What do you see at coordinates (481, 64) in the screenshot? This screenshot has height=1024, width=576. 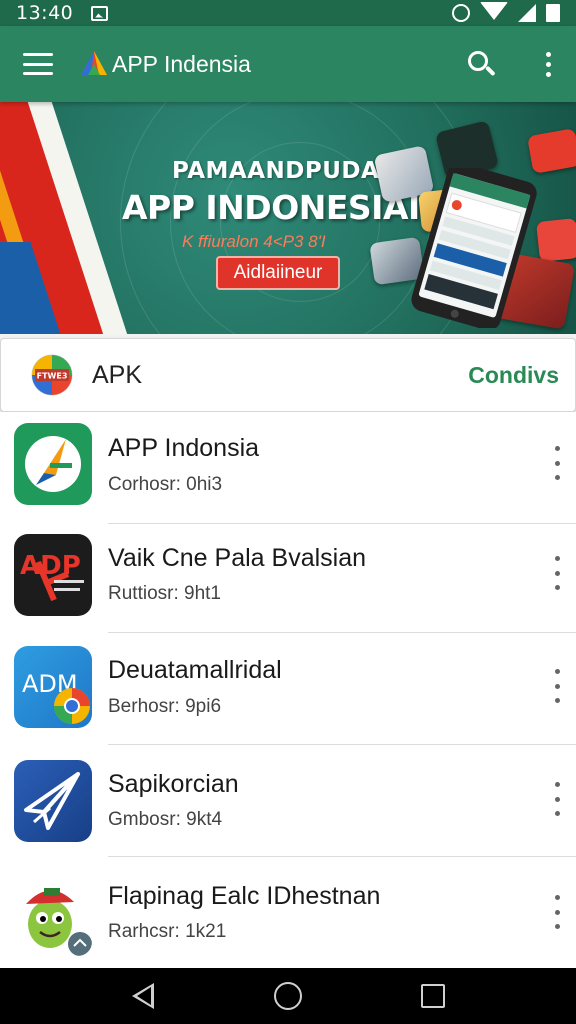 I see `search-icon` at bounding box center [481, 64].